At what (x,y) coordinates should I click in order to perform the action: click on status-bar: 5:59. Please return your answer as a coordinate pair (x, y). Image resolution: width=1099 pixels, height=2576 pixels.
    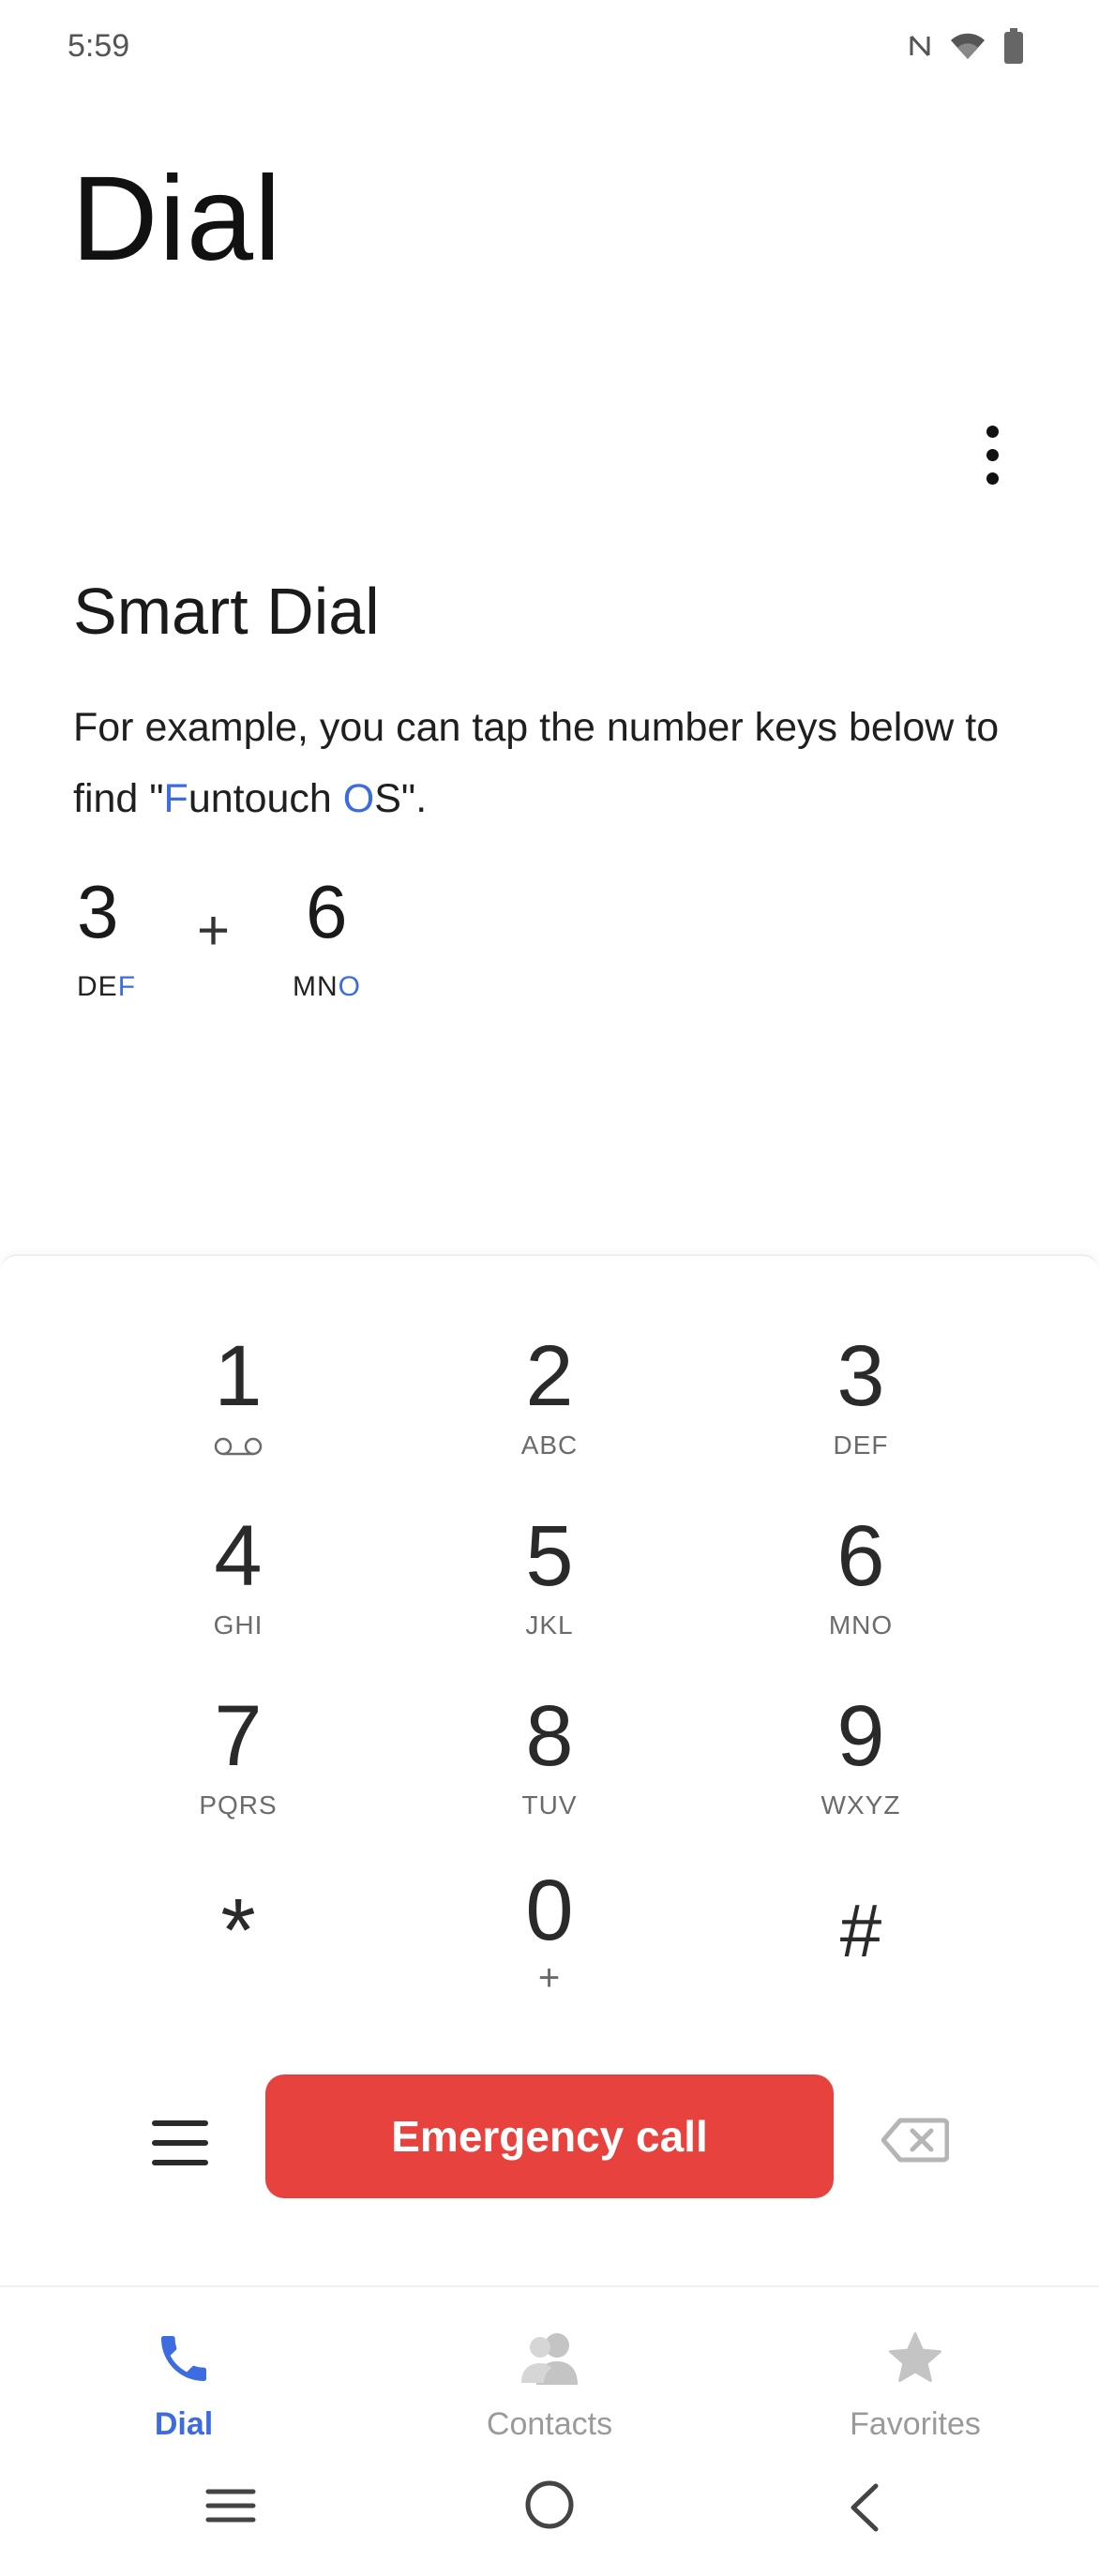
    Looking at the image, I should click on (549, 47).